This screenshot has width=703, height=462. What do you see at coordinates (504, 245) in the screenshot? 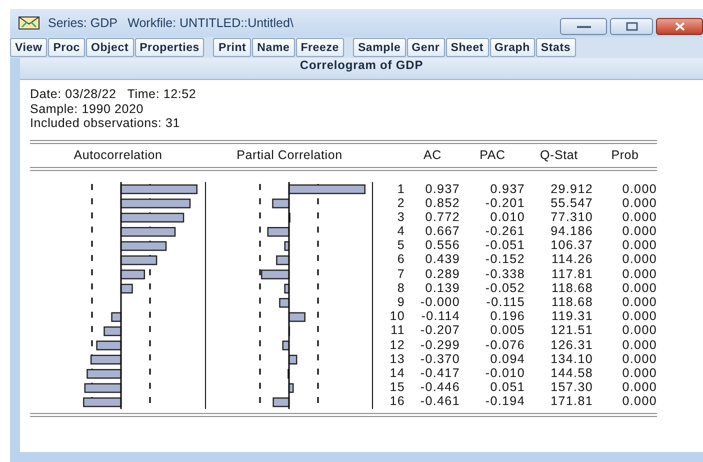
I see `pac-value: -0.051` at bounding box center [504, 245].